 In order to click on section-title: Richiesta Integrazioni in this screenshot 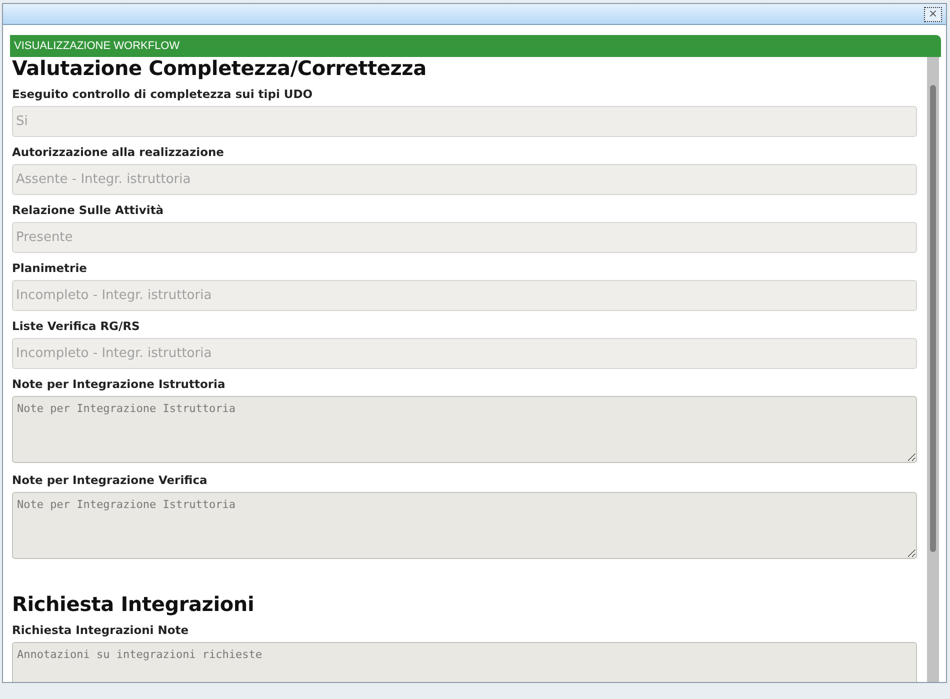, I will do `click(134, 604)`.